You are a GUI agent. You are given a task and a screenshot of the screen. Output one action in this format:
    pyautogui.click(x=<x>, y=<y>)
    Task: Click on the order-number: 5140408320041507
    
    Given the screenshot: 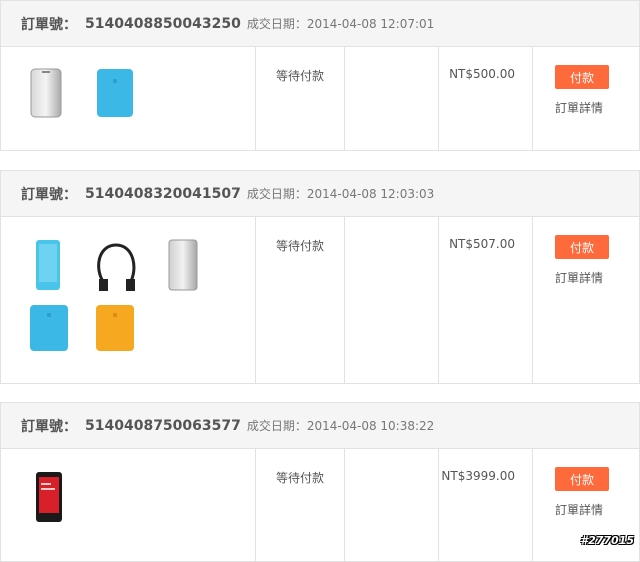 What is the action you would take?
    pyautogui.click(x=163, y=193)
    